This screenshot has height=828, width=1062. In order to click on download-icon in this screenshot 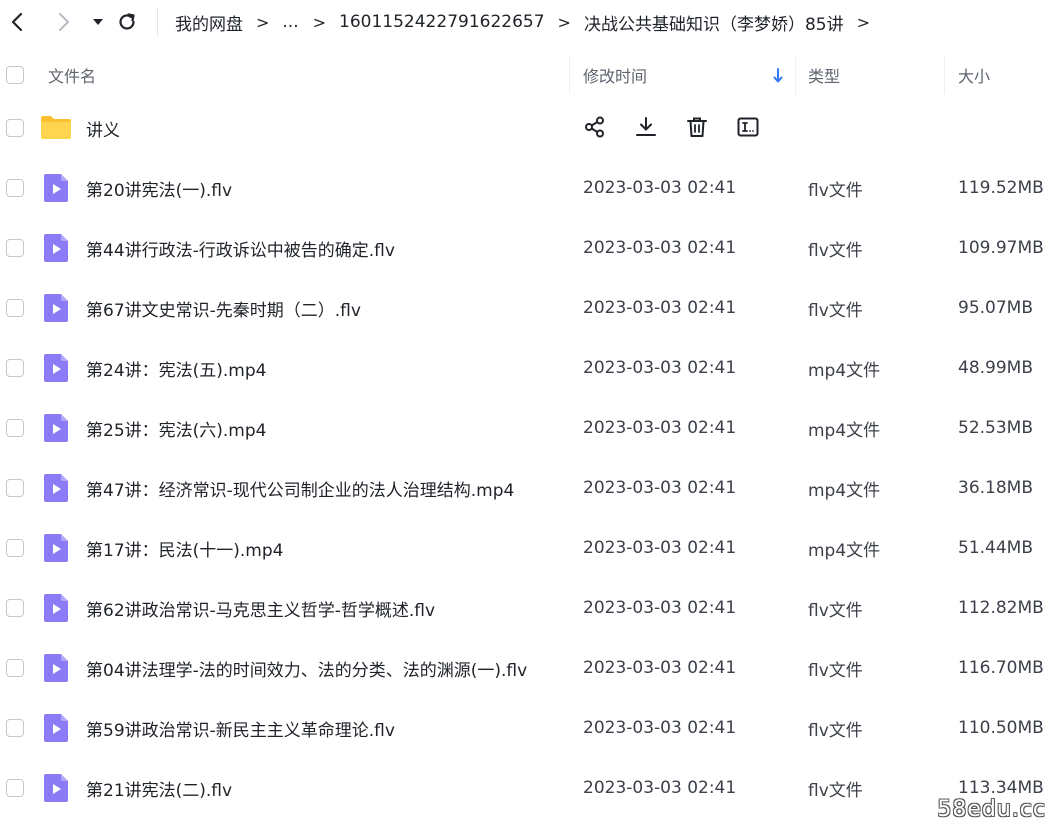, I will do `click(646, 126)`.